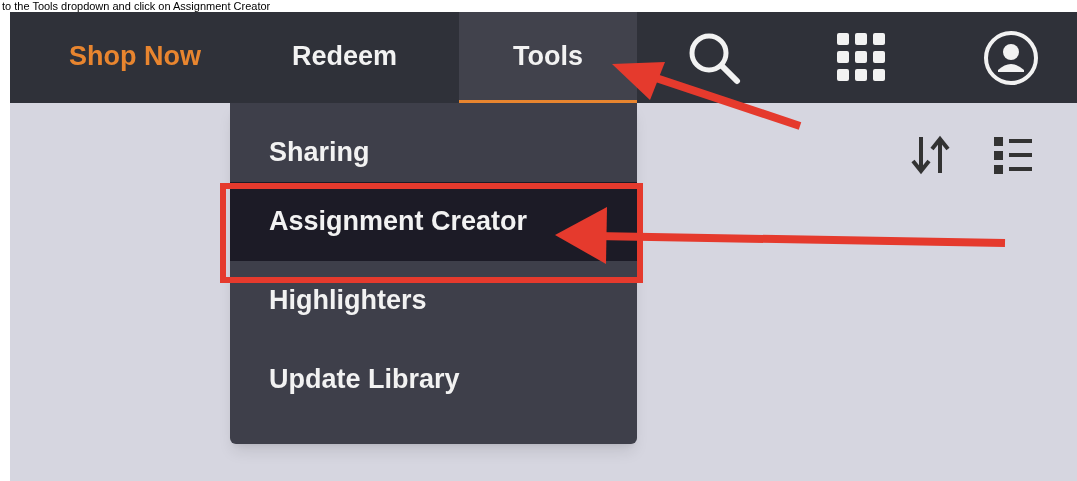 The width and height of the screenshot is (1077, 481). Describe the element at coordinates (433, 300) in the screenshot. I see `menu-item: Highlighters` at that location.